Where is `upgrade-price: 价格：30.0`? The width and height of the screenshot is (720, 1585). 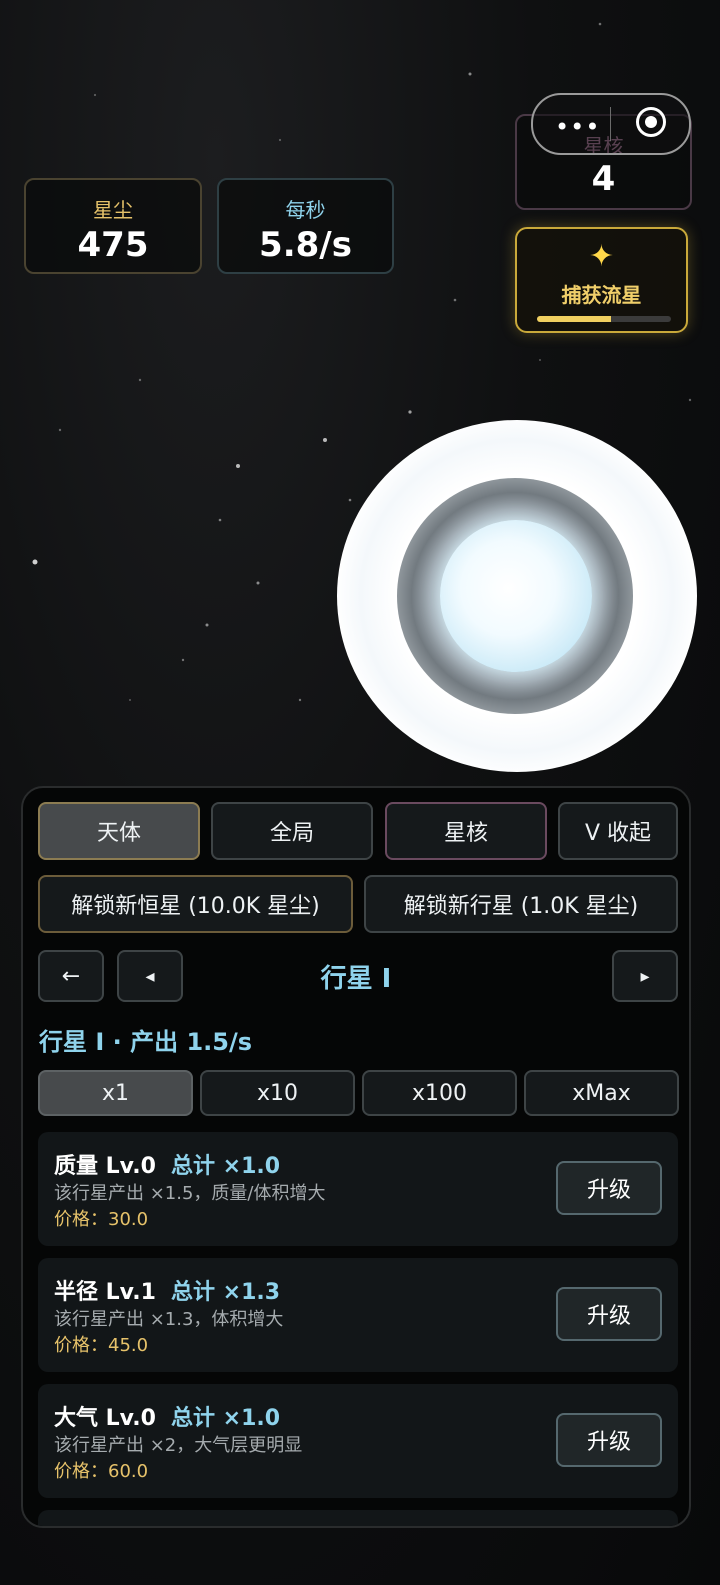 upgrade-price: 价格：30.0 is located at coordinates (101, 1219).